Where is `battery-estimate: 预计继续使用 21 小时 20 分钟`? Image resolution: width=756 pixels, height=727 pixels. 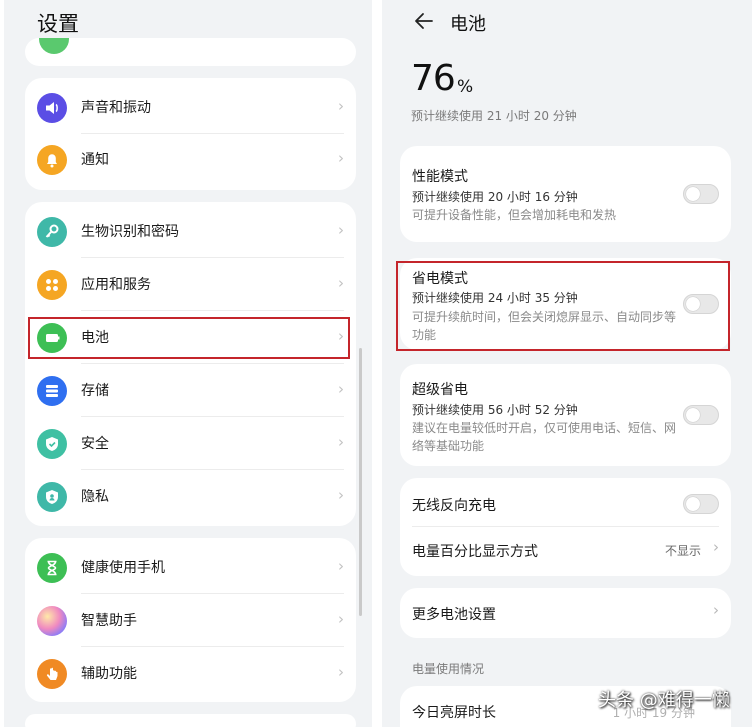 battery-estimate: 预计继续使用 21 小时 20 分钟 is located at coordinates (494, 116).